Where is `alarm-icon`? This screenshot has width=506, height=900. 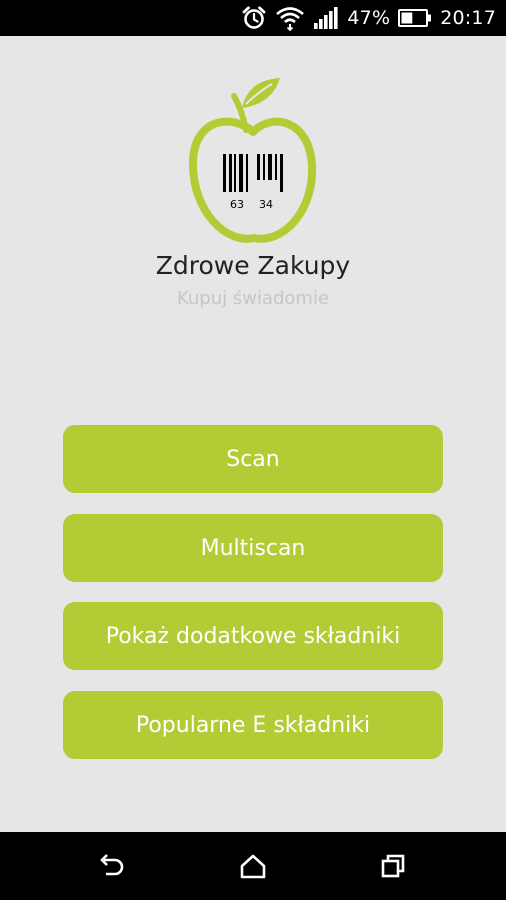 alarm-icon is located at coordinates (254, 18).